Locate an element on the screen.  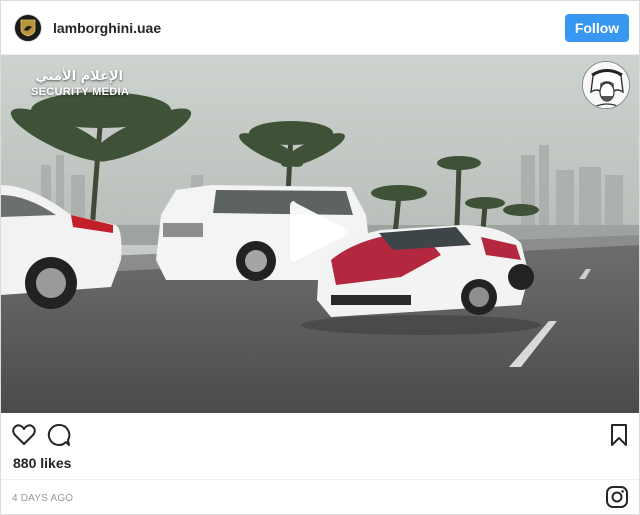
like-button is located at coordinates (24, 435).